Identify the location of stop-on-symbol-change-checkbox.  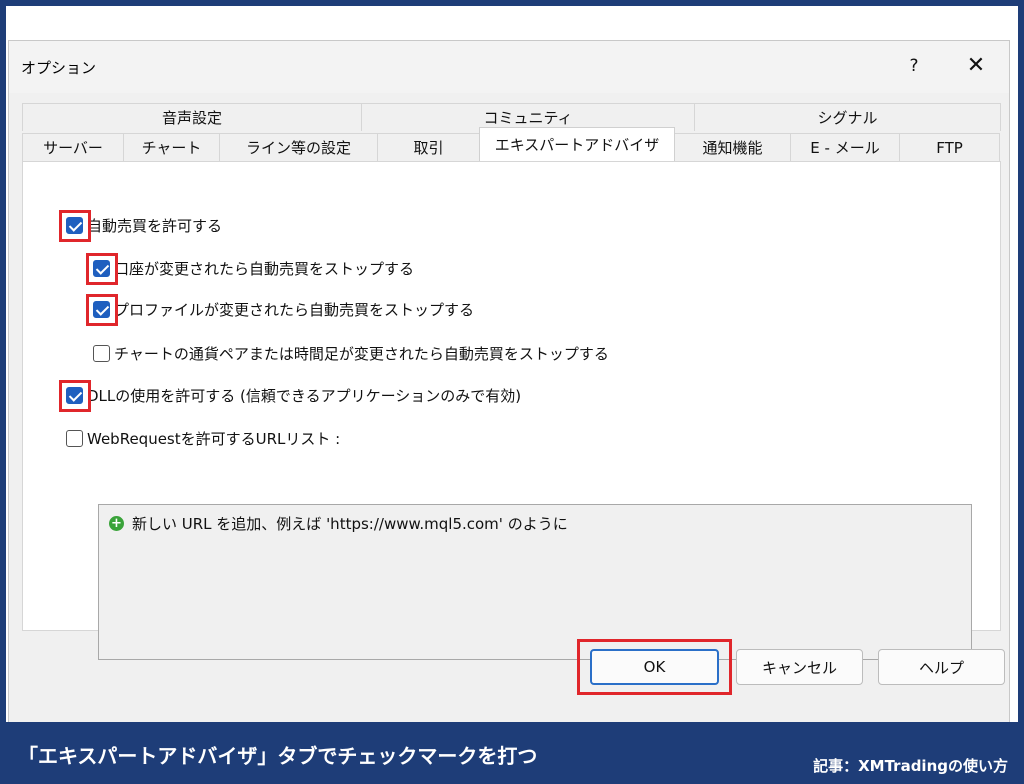
(101, 353).